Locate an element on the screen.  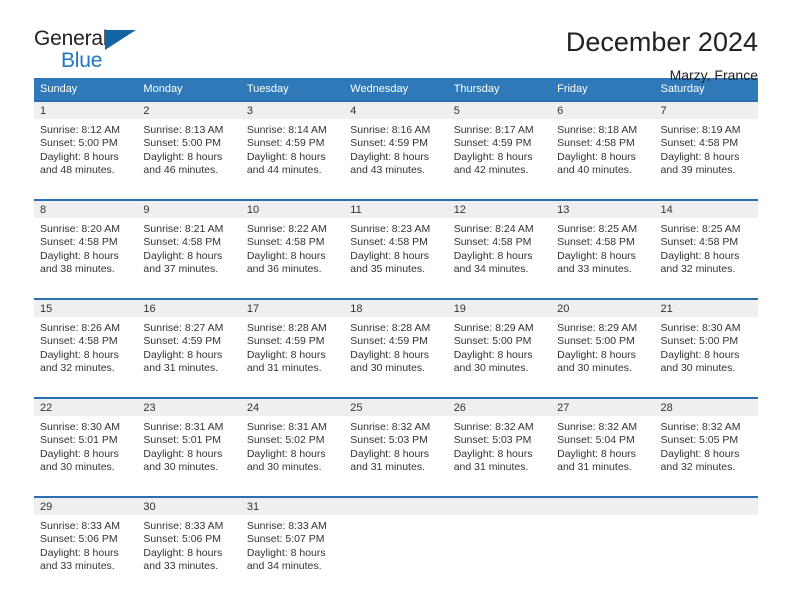
day-number: 6 is located at coordinates (603, 110).